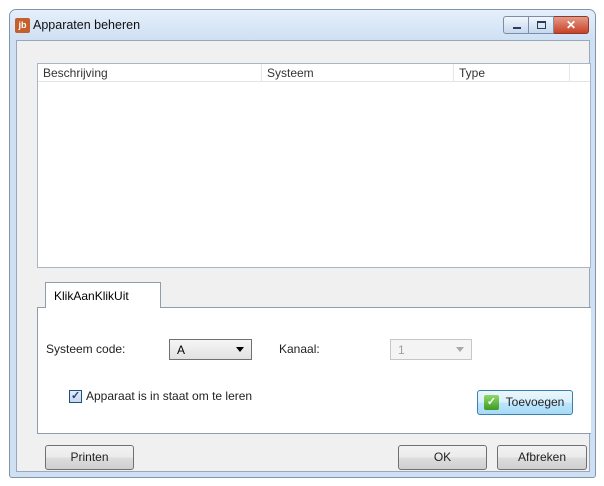 This screenshot has width=604, height=486. I want to click on maximize-icon, so click(541, 25).